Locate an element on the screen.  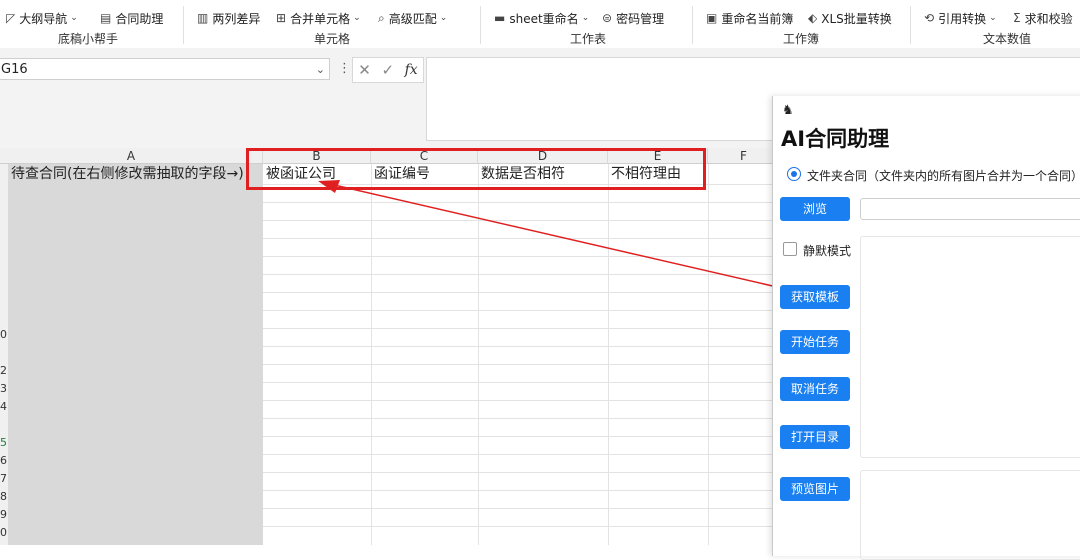
preview-image-button: 预览图片 is located at coordinates (815, 489).